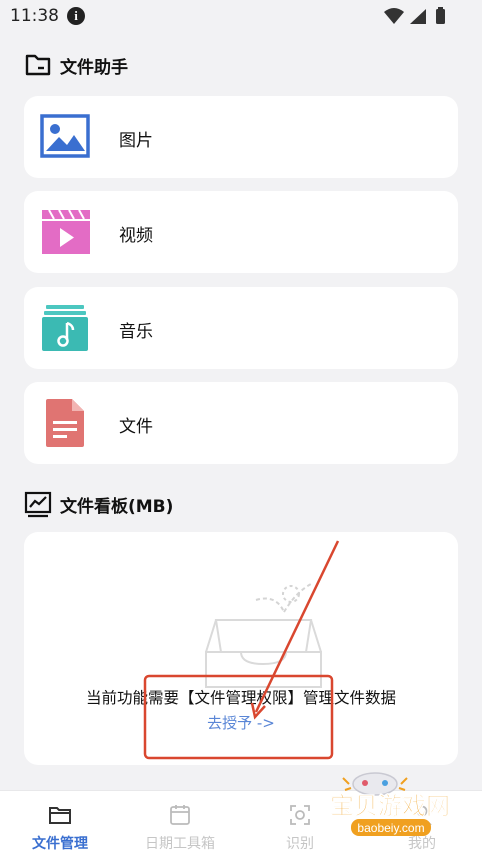  What do you see at coordinates (180, 815) in the screenshot?
I see `calendar-icon` at bounding box center [180, 815].